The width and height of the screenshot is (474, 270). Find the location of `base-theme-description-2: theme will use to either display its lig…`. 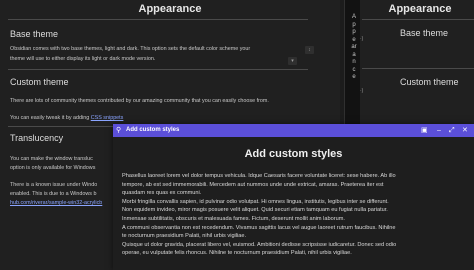

base-theme-description-2: theme will use to either display its lig… is located at coordinates (83, 59).